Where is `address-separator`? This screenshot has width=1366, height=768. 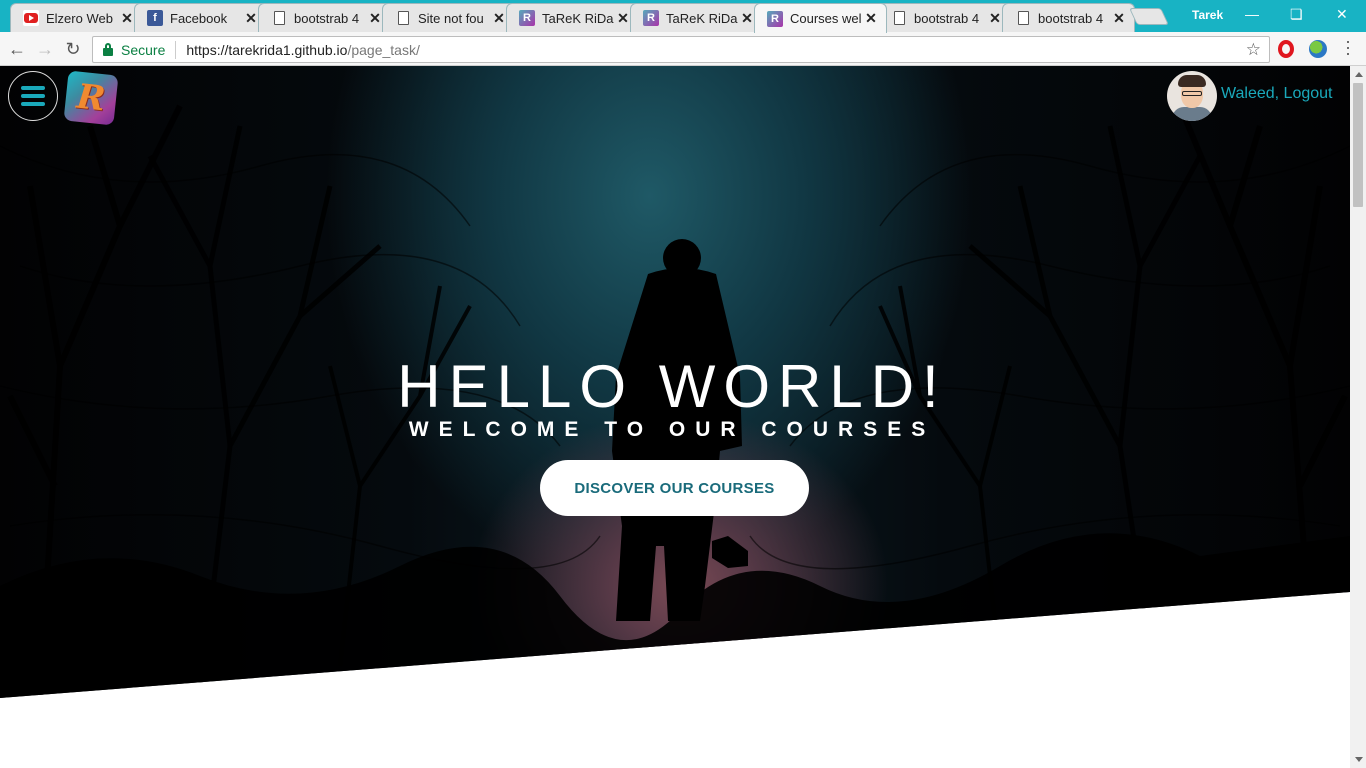
address-separator is located at coordinates (176, 49).